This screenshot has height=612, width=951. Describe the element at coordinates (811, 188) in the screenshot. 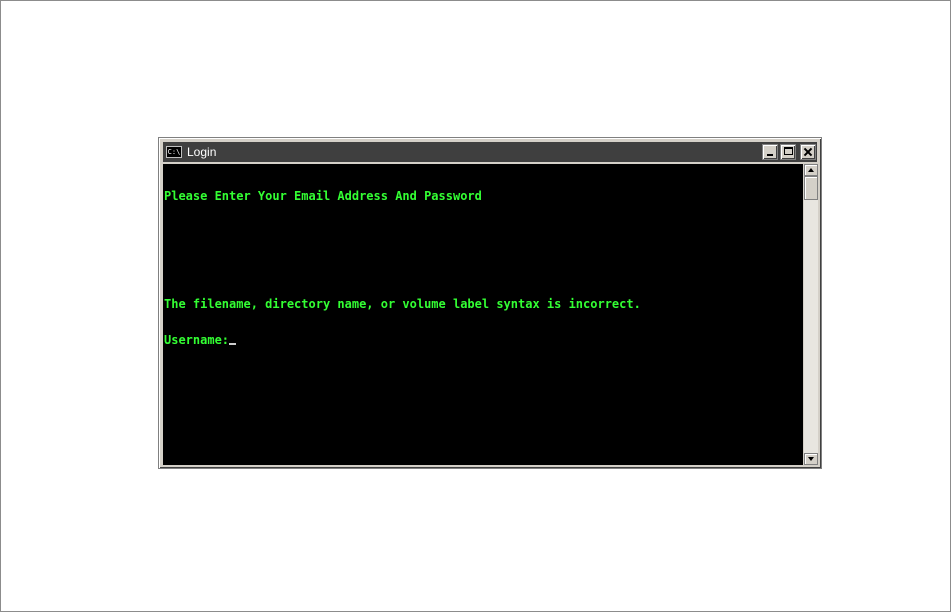

I see `scroll-thumb` at that location.